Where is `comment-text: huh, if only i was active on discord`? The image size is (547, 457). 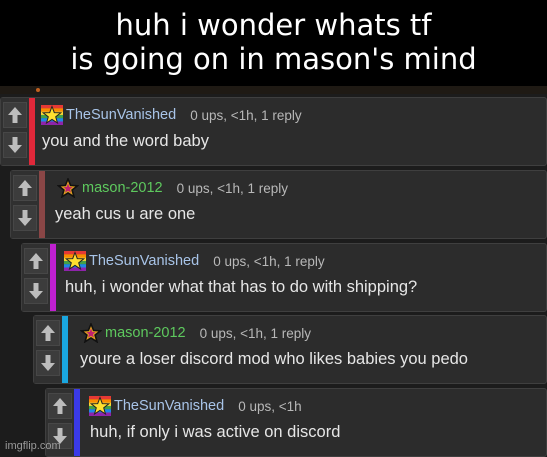 comment-text: huh, if only i was active on discord is located at coordinates (215, 432).